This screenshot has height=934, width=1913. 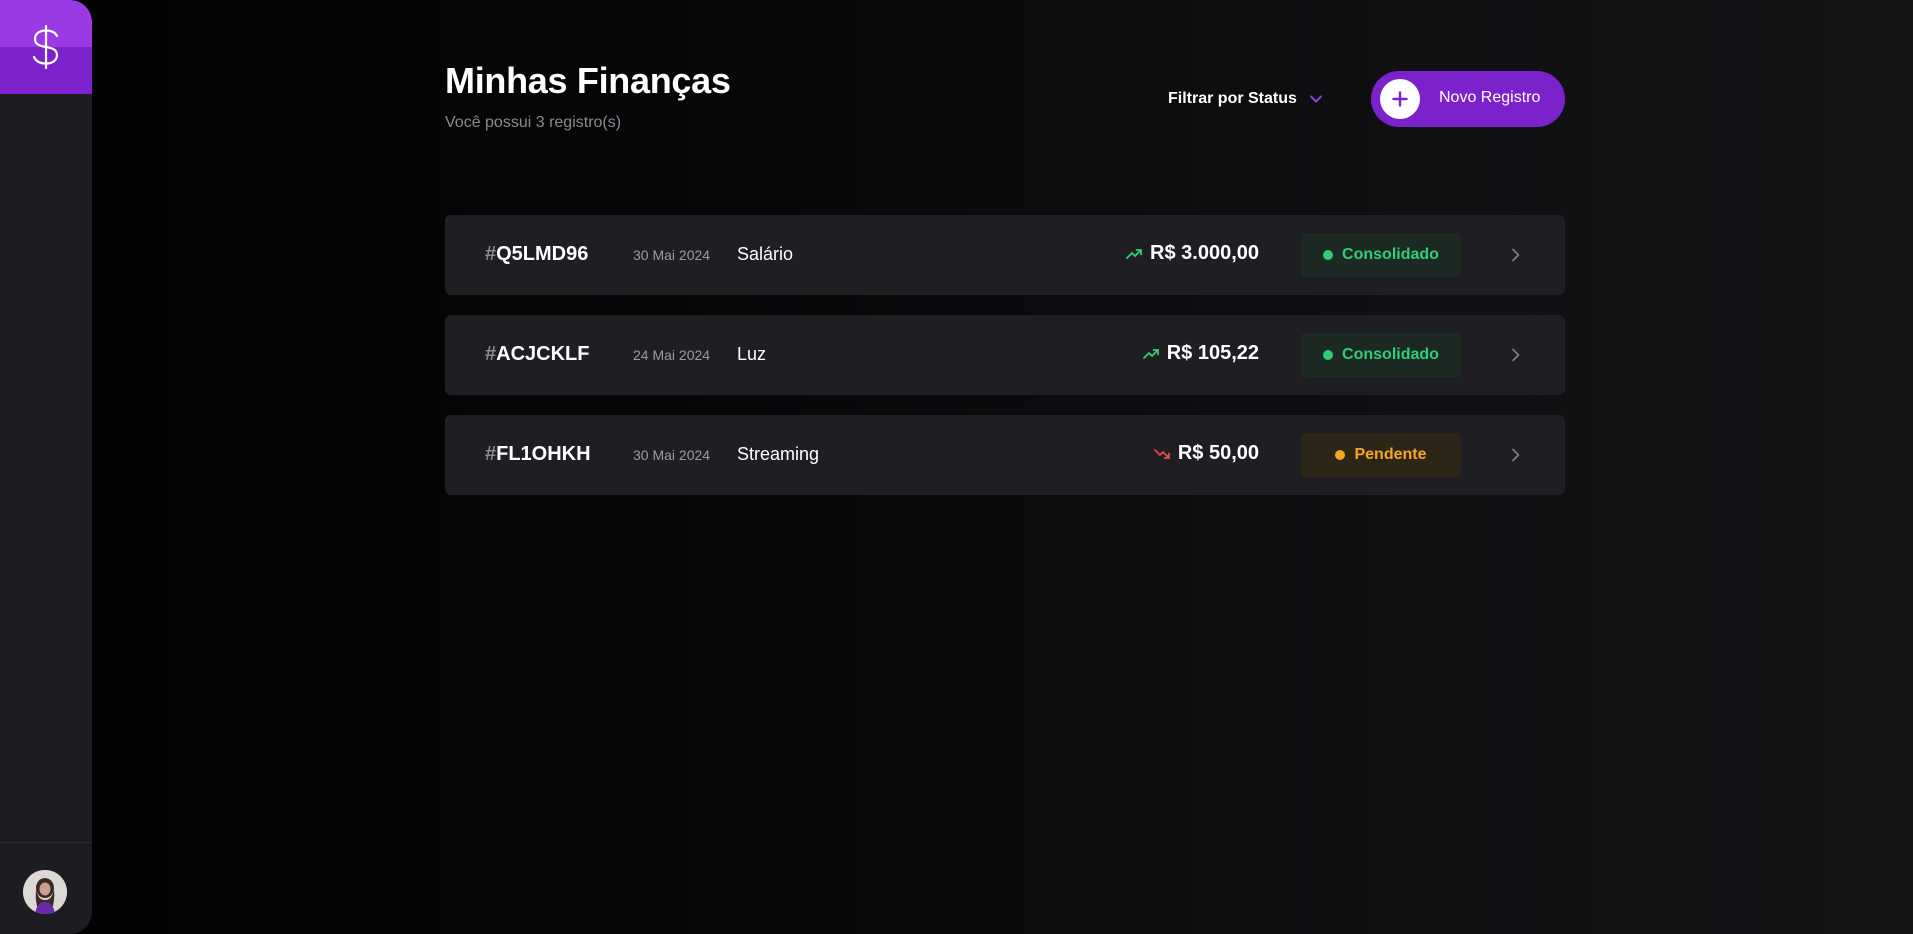 I want to click on new-record-button: Novo Registro, so click(x=1468, y=99).